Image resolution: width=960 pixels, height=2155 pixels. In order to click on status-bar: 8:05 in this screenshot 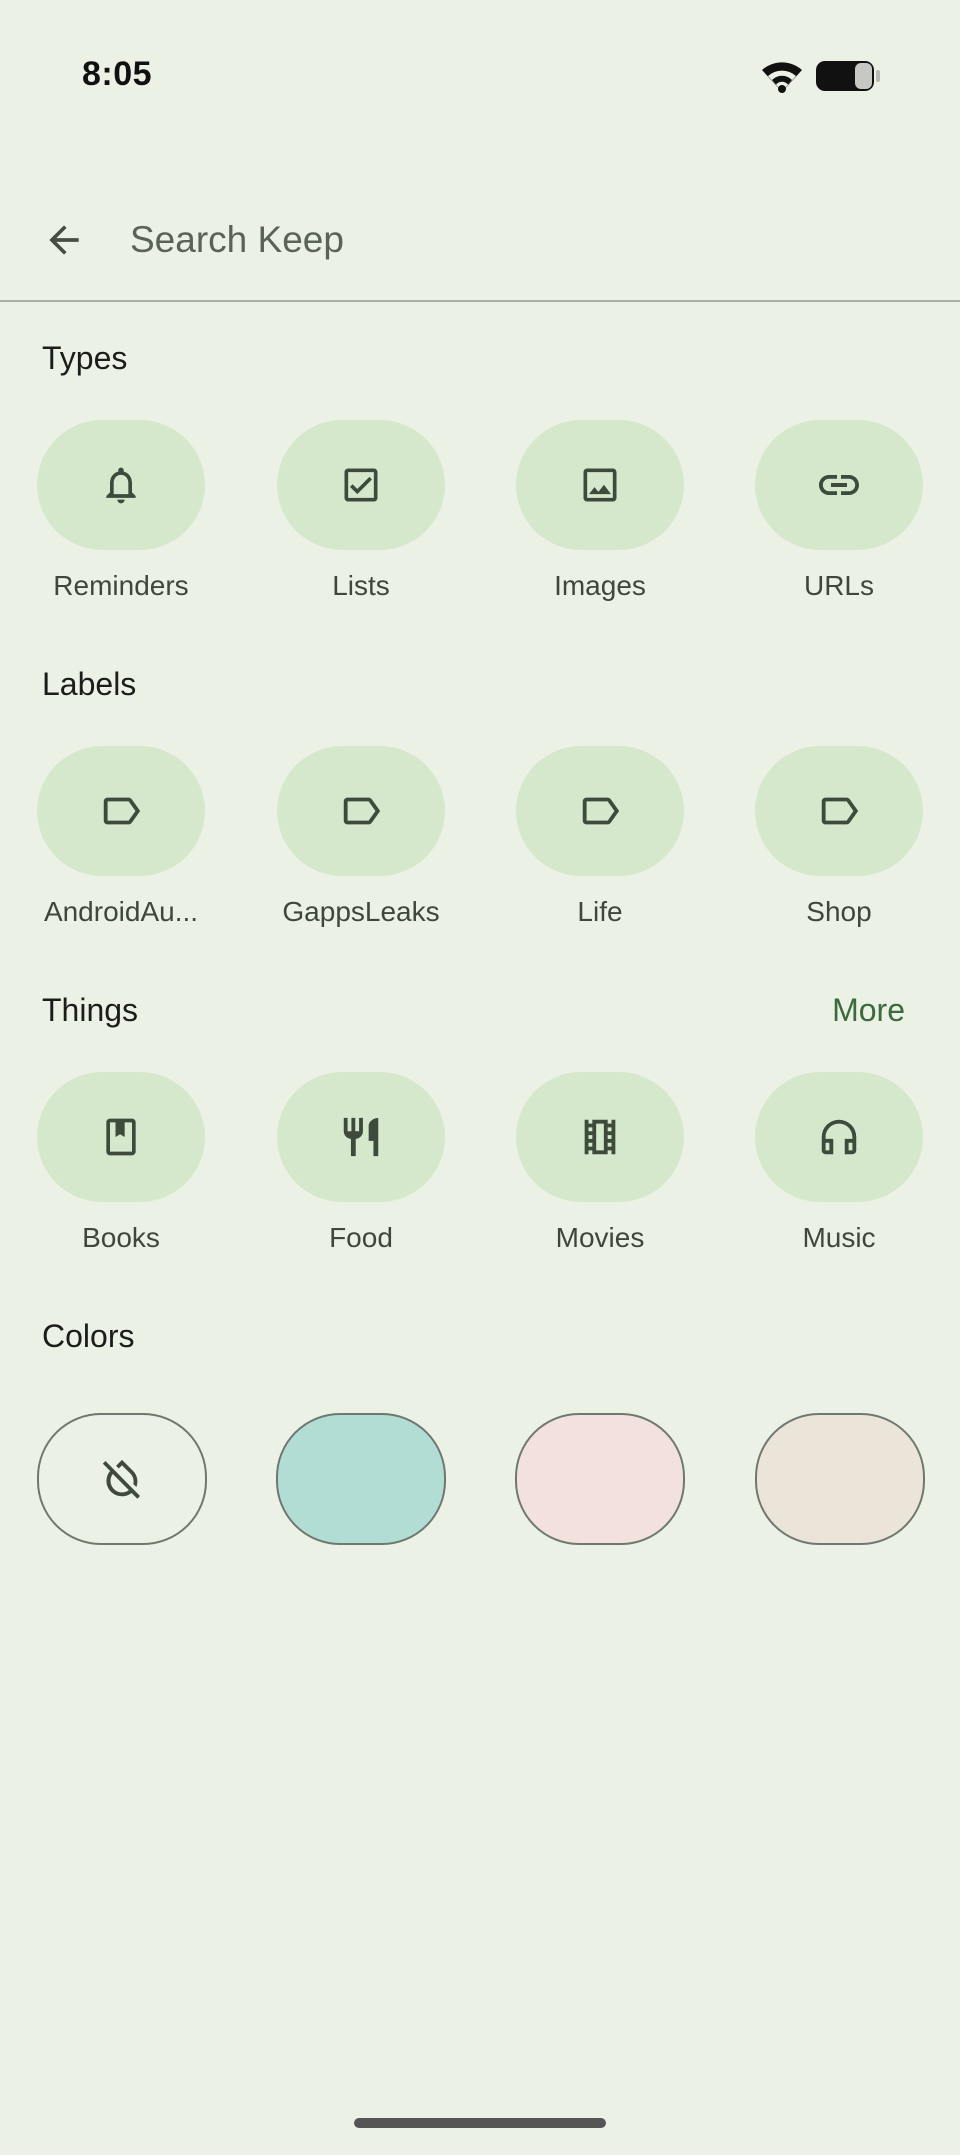, I will do `click(480, 75)`.